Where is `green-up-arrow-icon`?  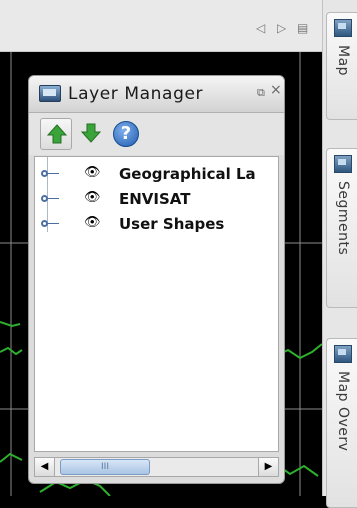 green-up-arrow-icon is located at coordinates (57, 134).